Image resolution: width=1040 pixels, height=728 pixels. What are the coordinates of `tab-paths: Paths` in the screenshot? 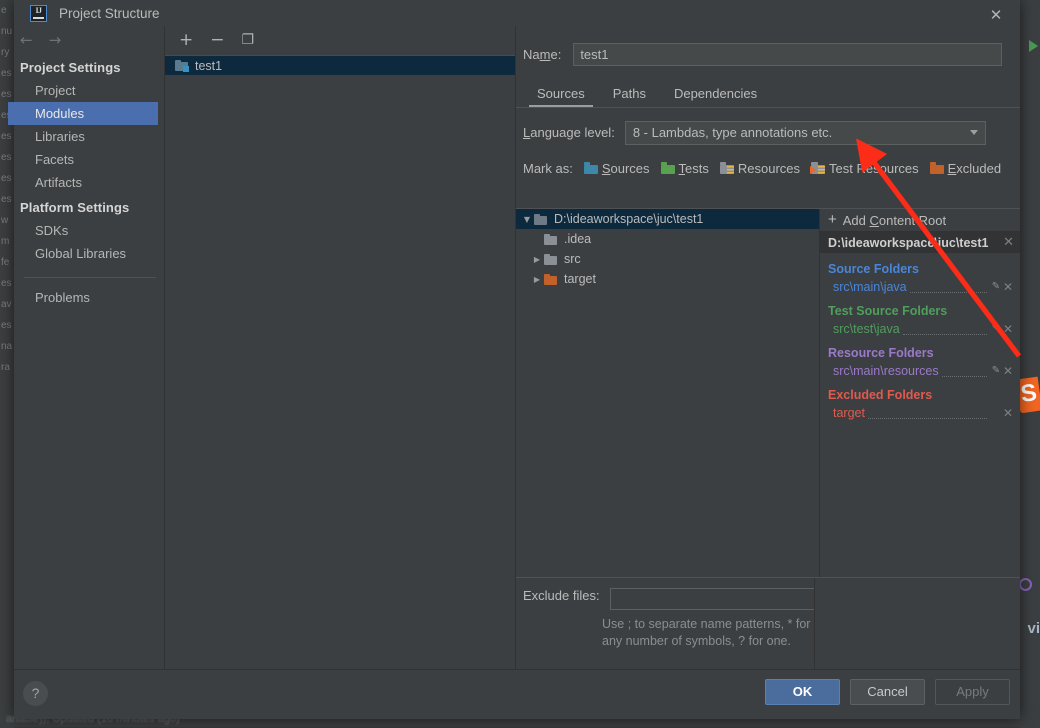 It's located at (629, 96).